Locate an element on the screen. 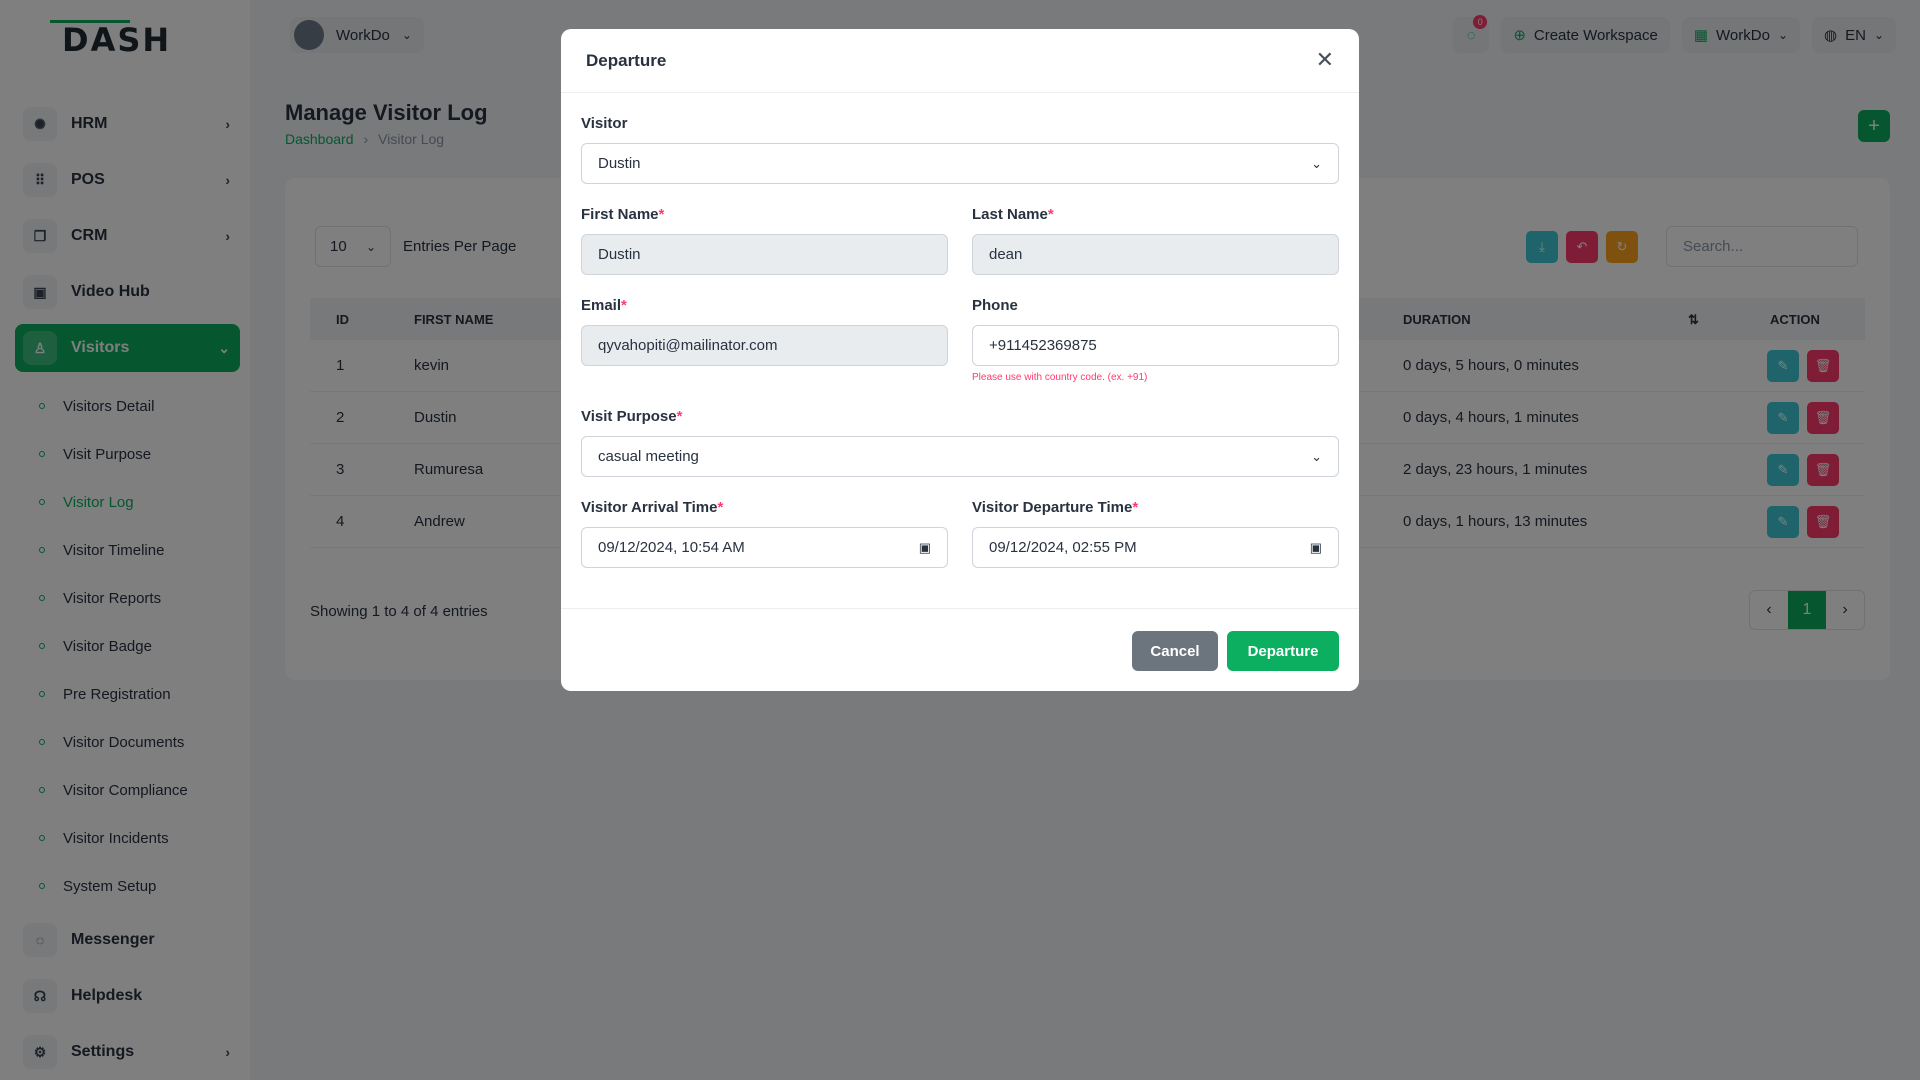  email-value: qyvahopiti@mailinator.com is located at coordinates (688, 345).